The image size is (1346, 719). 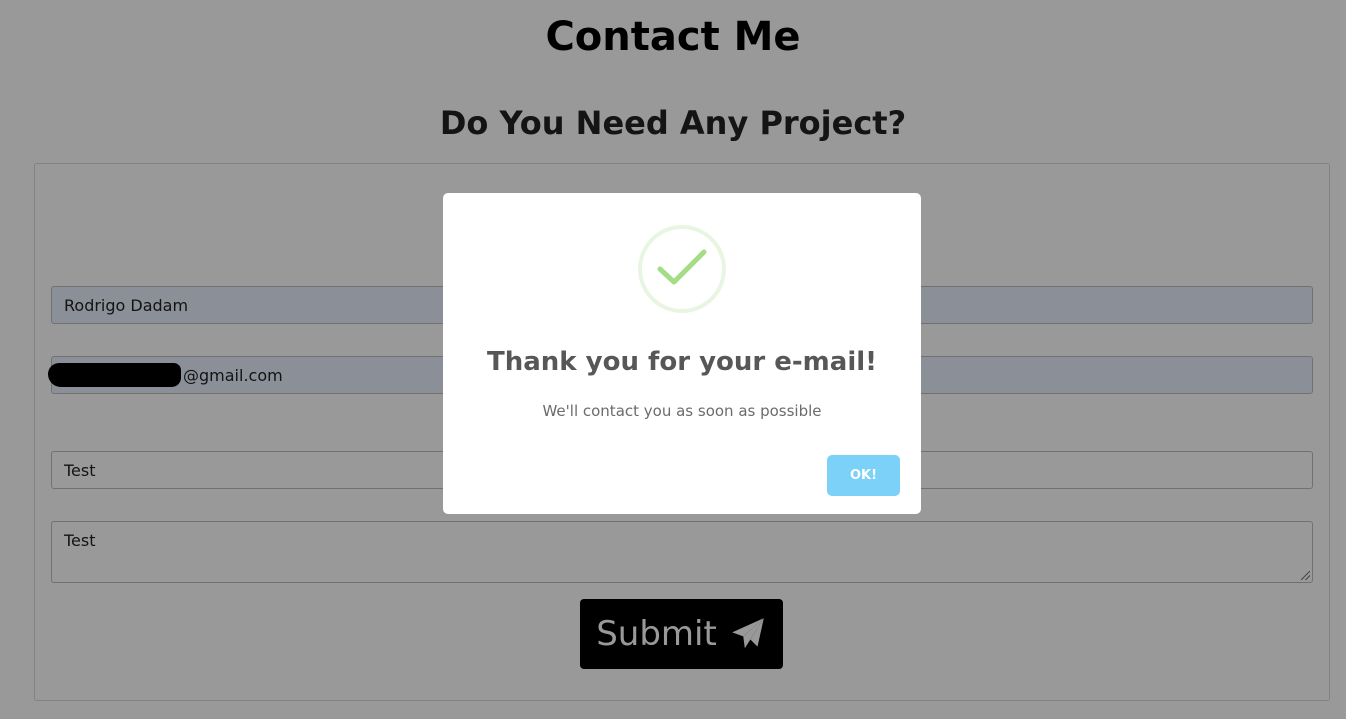 What do you see at coordinates (682, 411) in the screenshot?
I see `modal-text: We'll contact you as soon as possible` at bounding box center [682, 411].